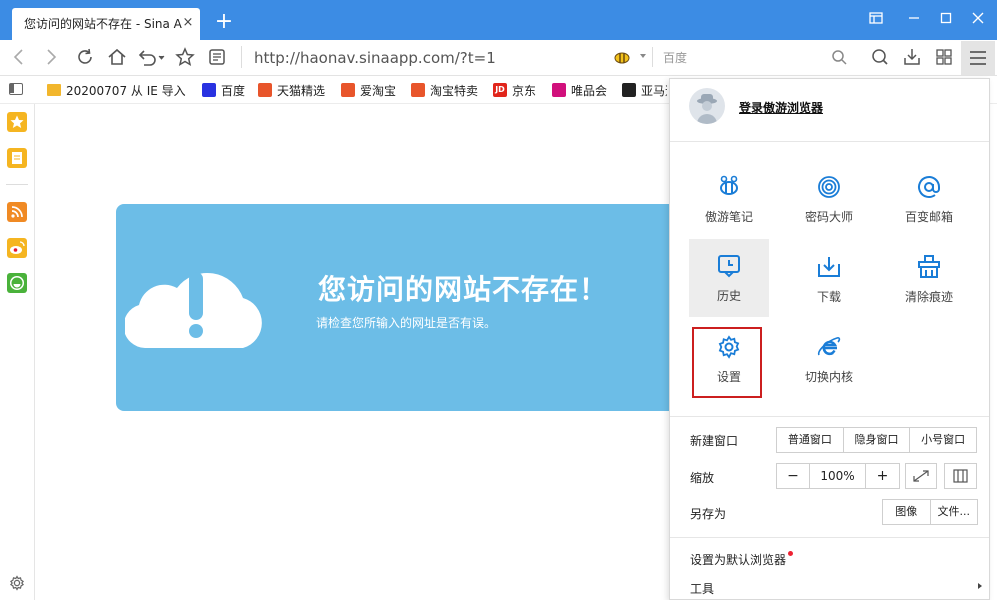  What do you see at coordinates (791, 553) in the screenshot?
I see `notification-dot` at bounding box center [791, 553].